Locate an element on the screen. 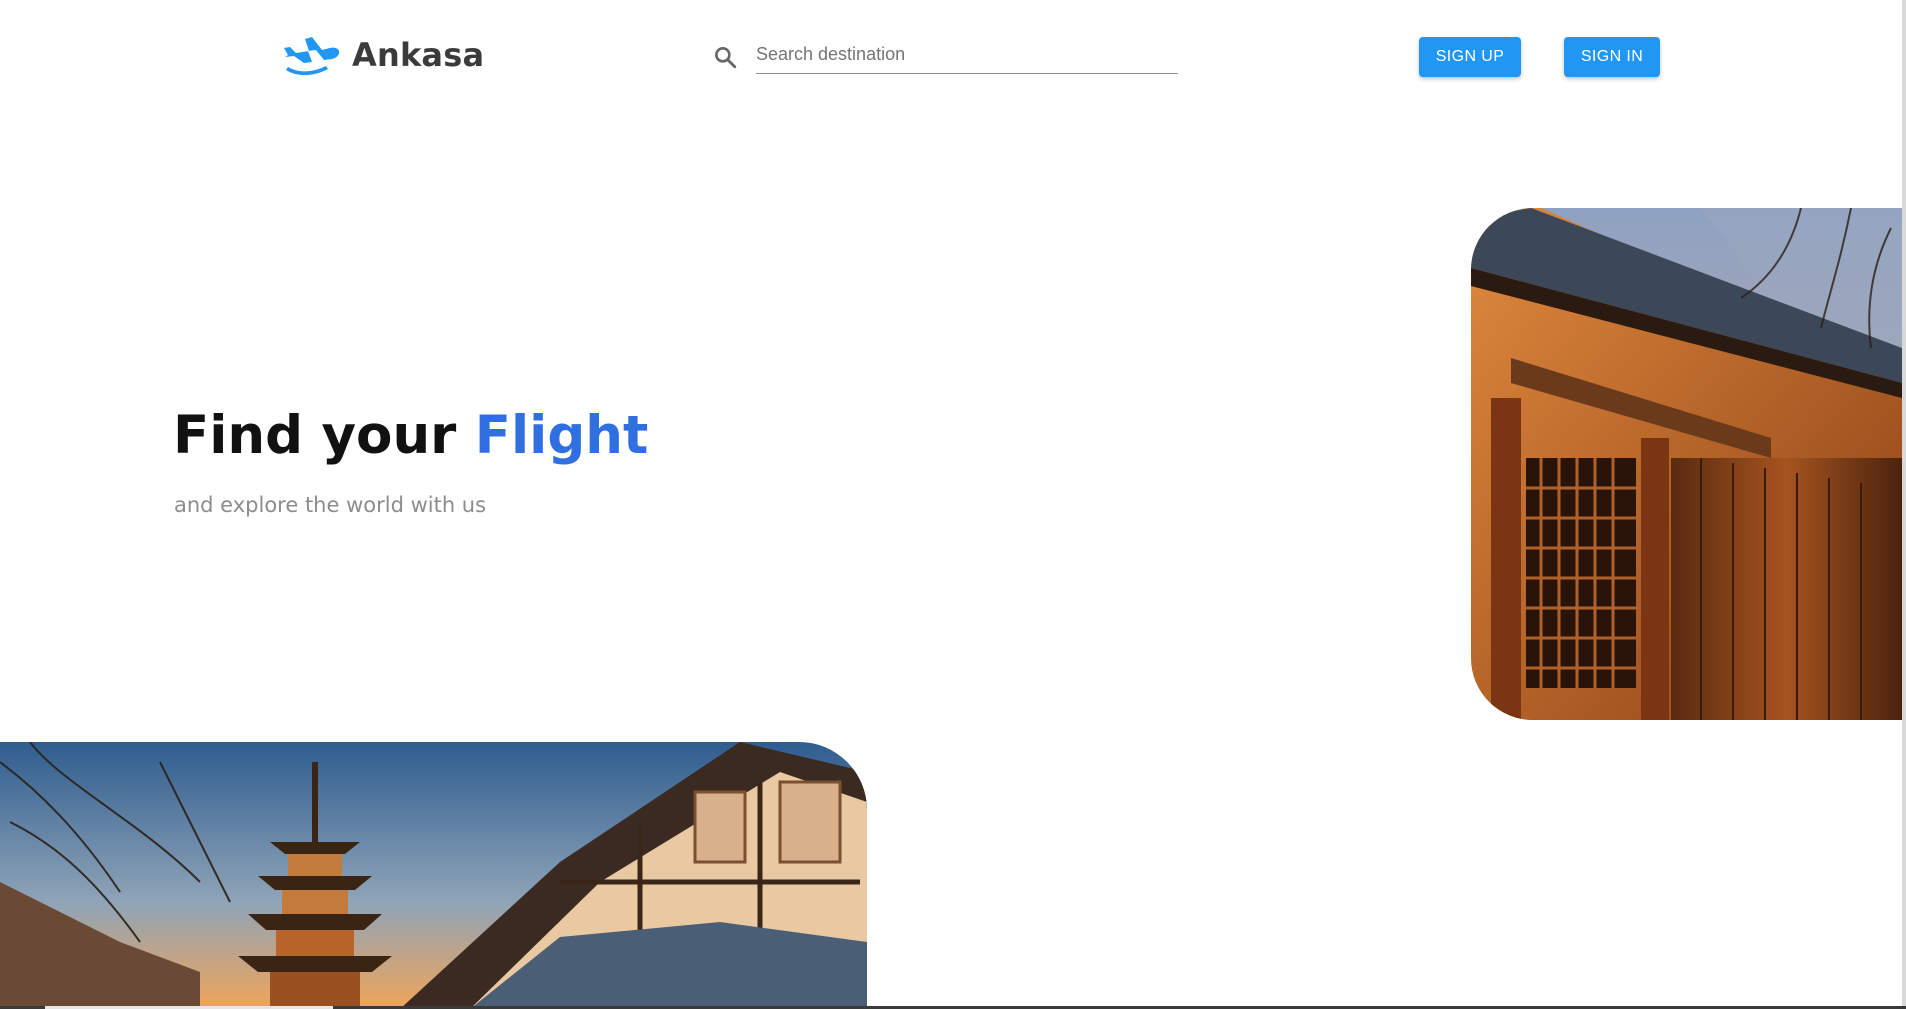 The width and height of the screenshot is (1906, 1009). brand-name: Ankasa is located at coordinates (418, 55).